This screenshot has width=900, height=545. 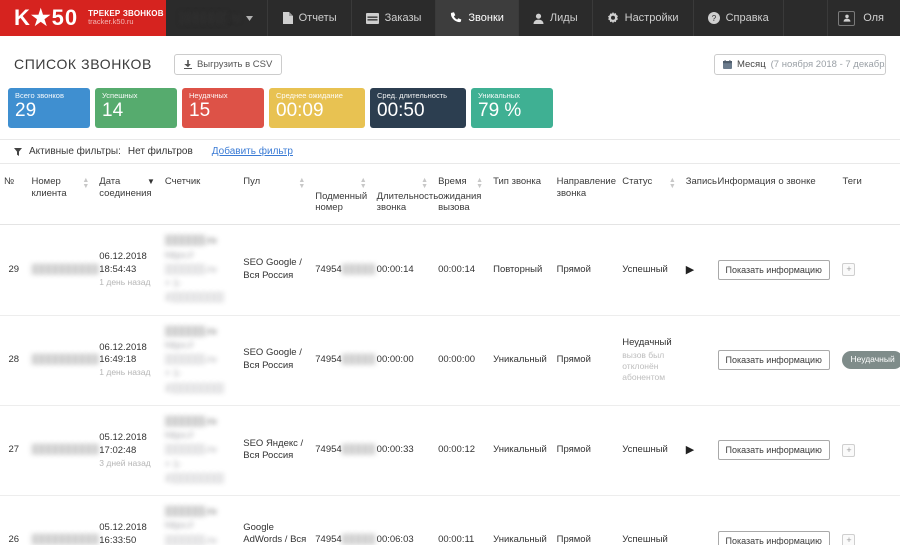 I want to click on nav-item-calls: Звонки, so click(x=477, y=18).